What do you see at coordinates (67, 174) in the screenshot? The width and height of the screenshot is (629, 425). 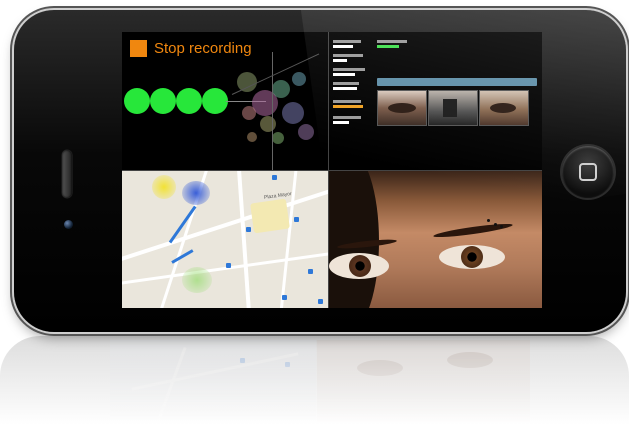 I see `earpiece-speaker` at bounding box center [67, 174].